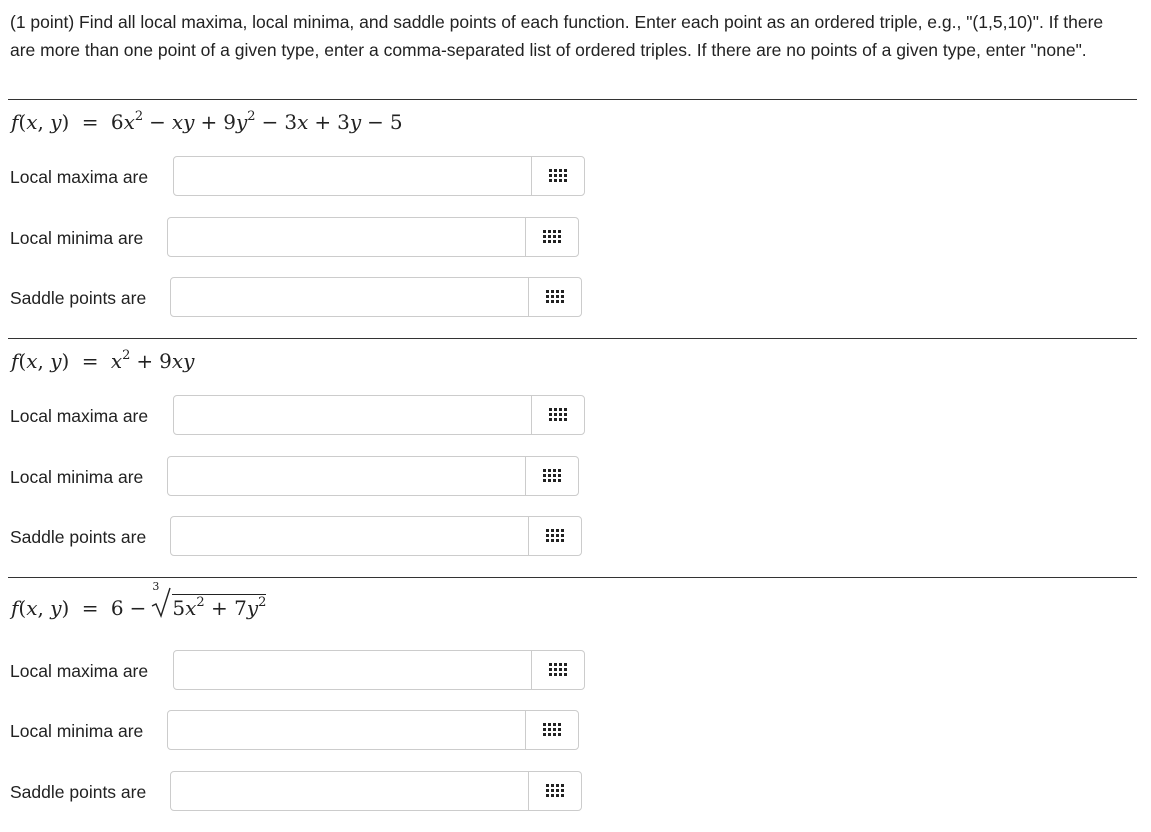 Image resolution: width=1151 pixels, height=832 pixels. I want to click on cube-root: 3 5x2 + 7y2, so click(209, 600).